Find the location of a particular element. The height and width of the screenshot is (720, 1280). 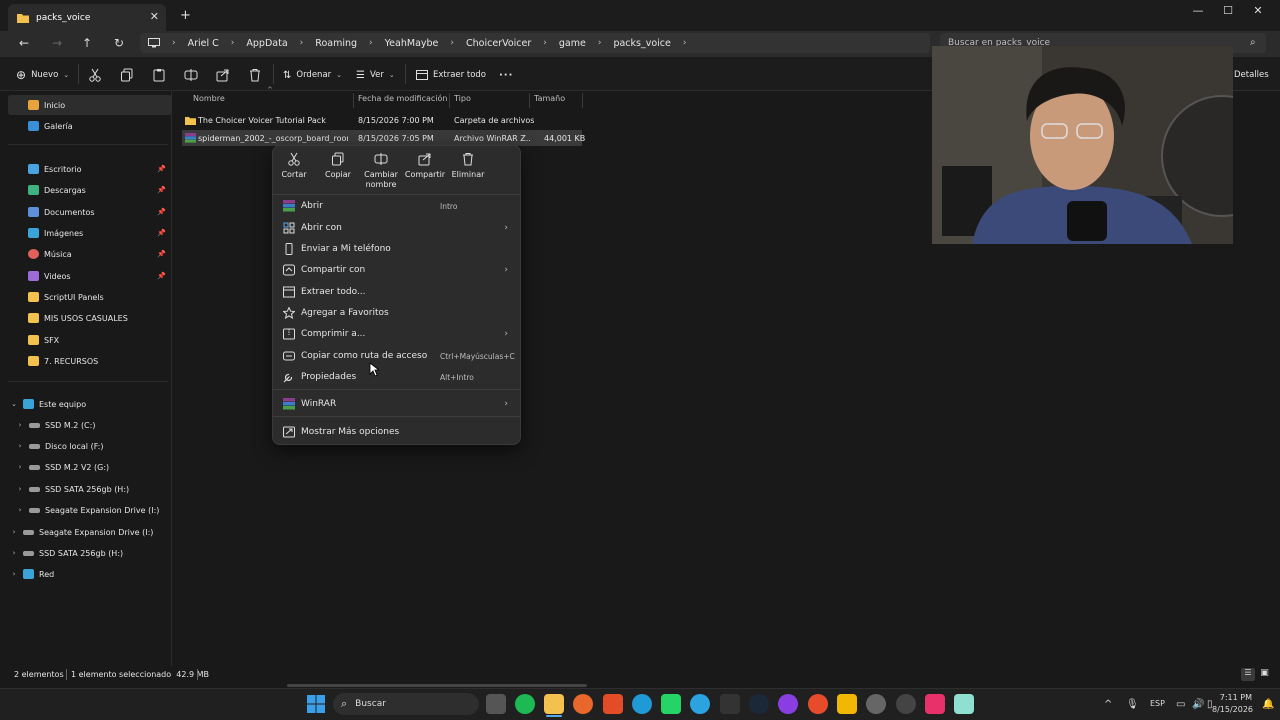

column-header-type: Tipo is located at coordinates (462, 100).